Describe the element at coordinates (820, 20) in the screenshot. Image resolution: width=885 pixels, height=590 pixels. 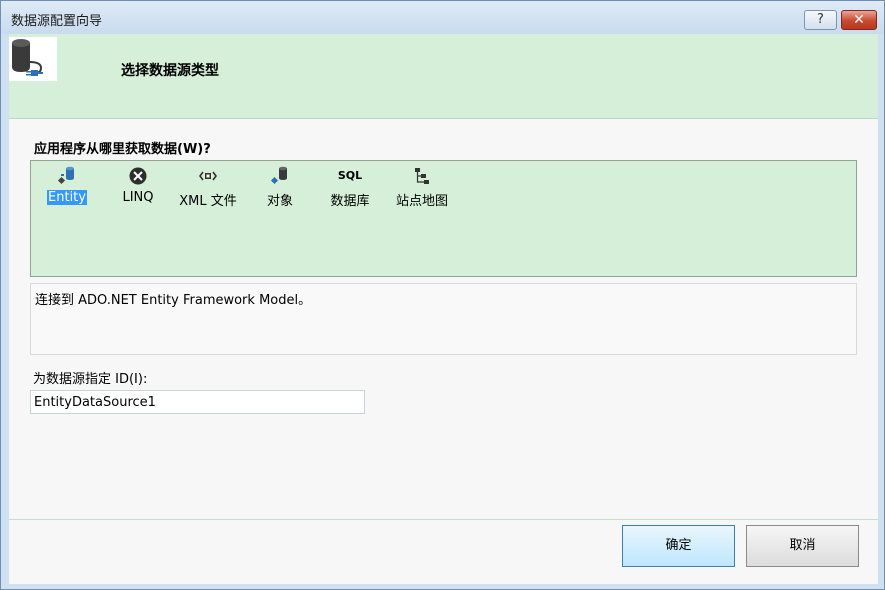
I see `help-button: ?` at that location.